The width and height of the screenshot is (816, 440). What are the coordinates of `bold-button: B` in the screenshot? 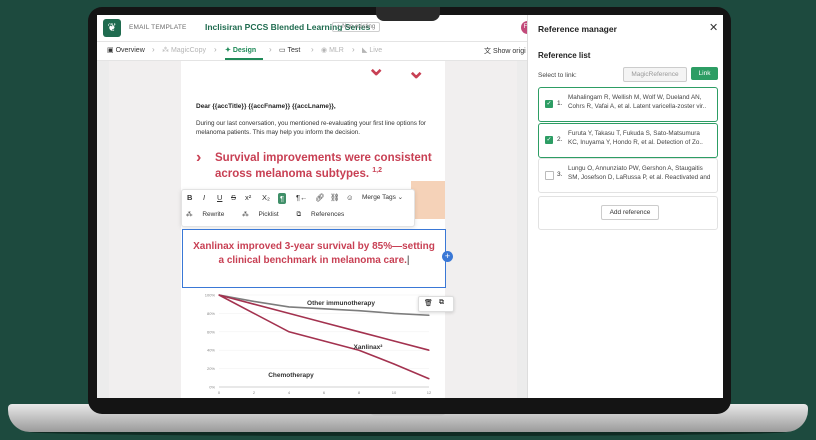 It's located at (189, 197).